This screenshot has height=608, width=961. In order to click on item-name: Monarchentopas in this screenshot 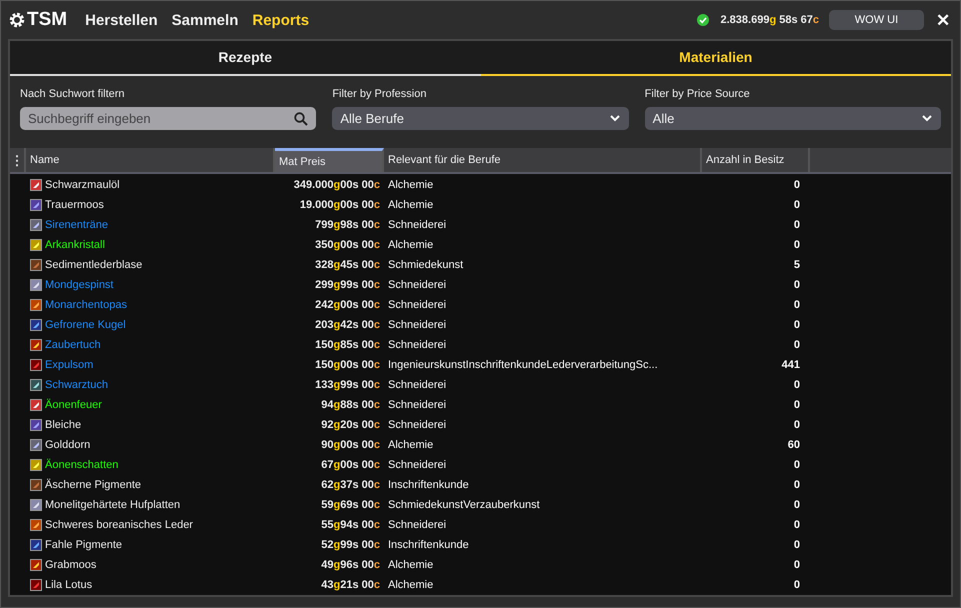, I will do `click(86, 305)`.